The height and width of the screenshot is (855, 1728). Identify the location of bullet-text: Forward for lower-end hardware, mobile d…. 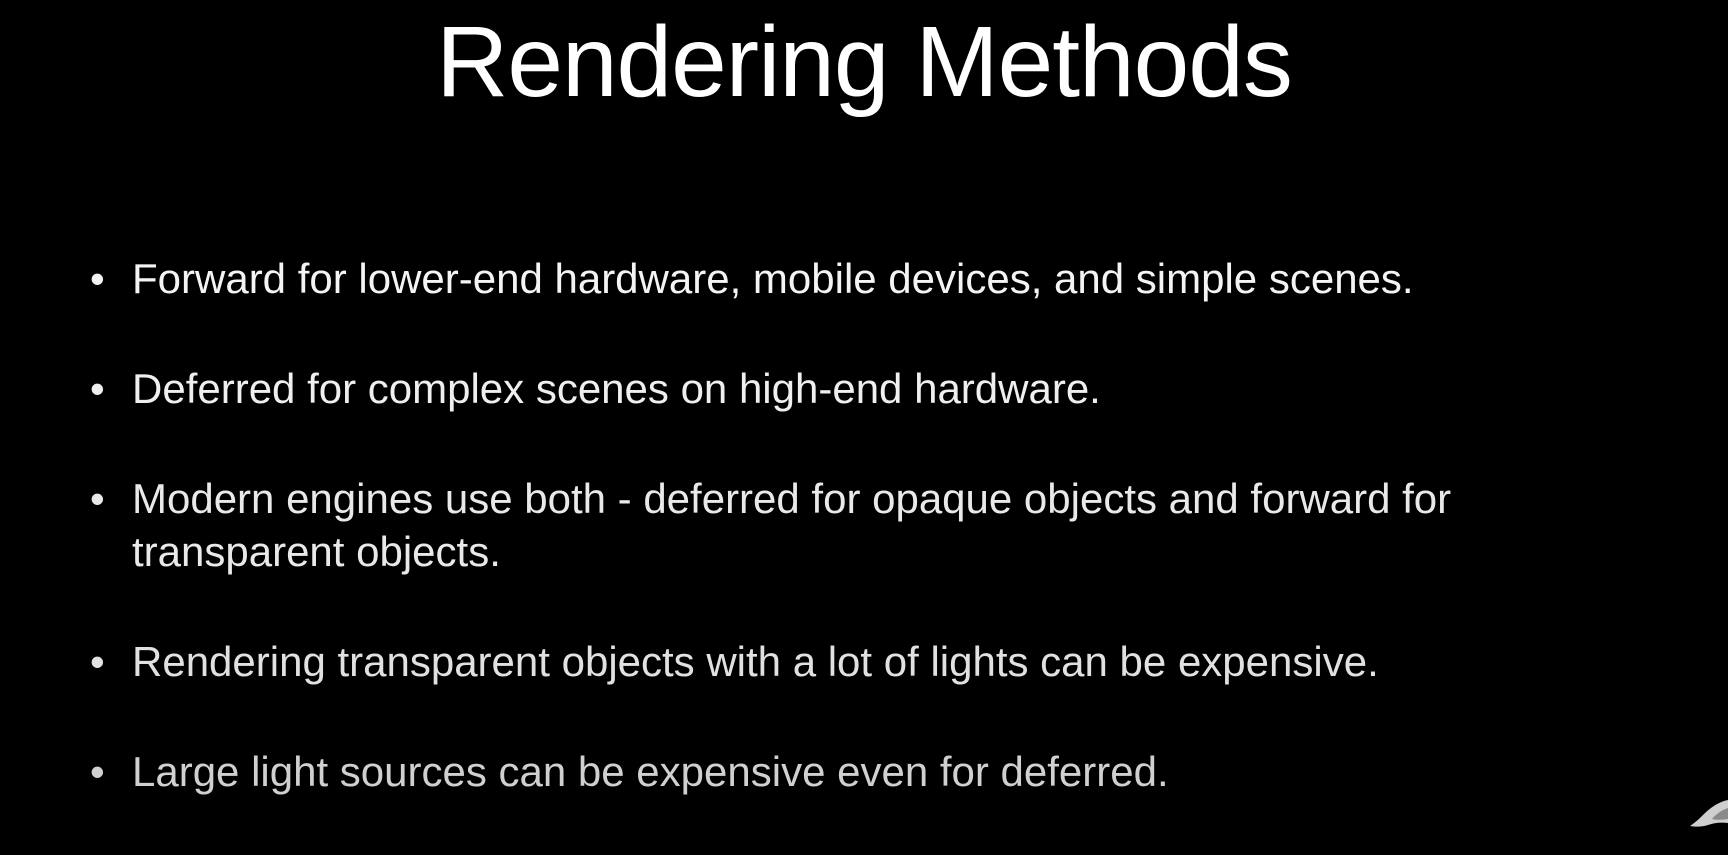
(773, 278).